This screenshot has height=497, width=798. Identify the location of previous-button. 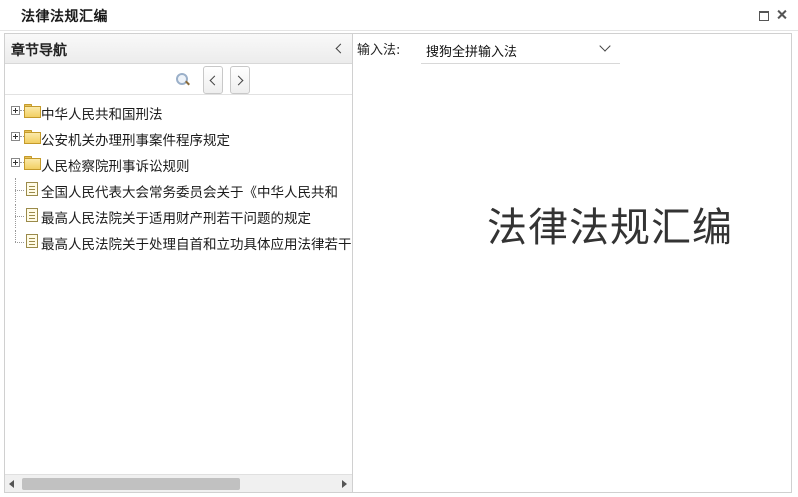
(213, 80).